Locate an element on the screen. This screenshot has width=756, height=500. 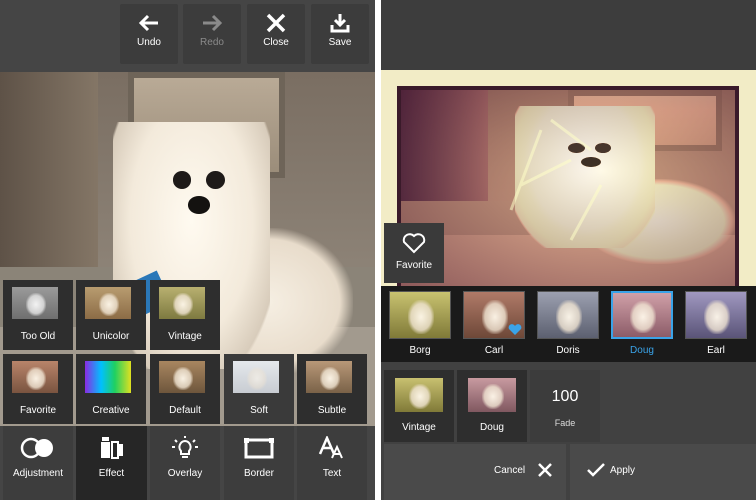
tile-label: Creative is located at coordinates (111, 410).